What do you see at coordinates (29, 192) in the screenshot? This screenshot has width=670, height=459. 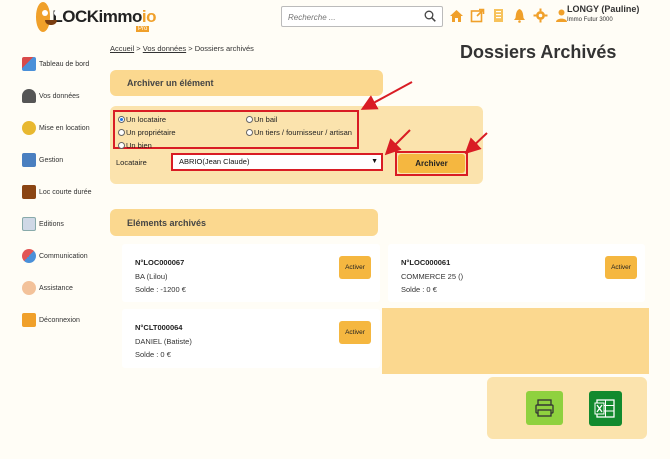 I see `suitcase-icon` at bounding box center [29, 192].